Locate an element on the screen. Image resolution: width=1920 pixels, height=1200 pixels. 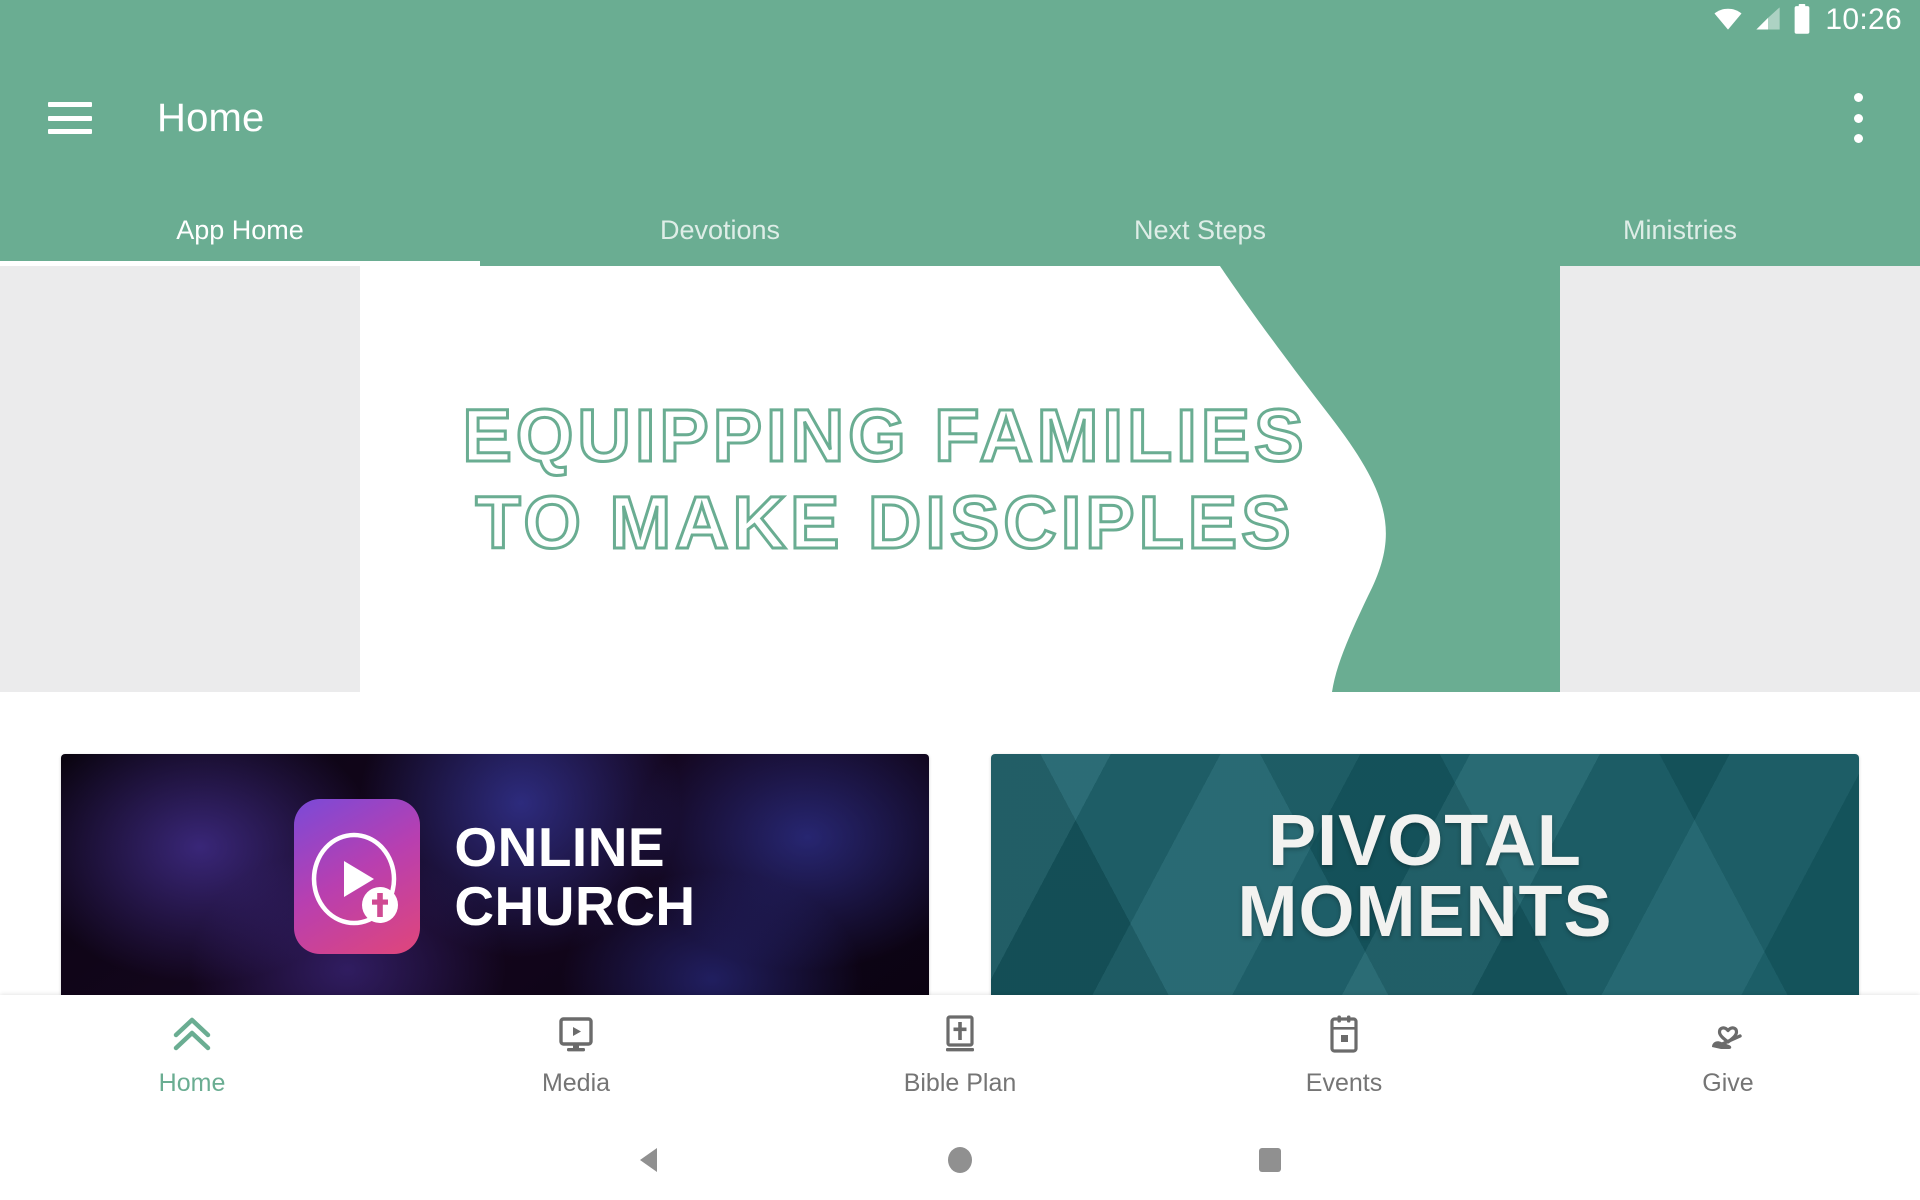
bottom-nav-label: Bible Plan is located at coordinates (960, 1083).